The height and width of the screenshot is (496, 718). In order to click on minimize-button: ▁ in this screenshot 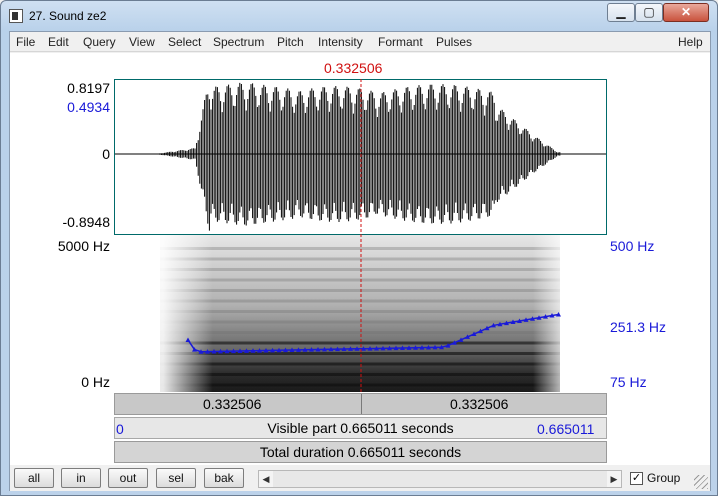, I will do `click(621, 12)`.